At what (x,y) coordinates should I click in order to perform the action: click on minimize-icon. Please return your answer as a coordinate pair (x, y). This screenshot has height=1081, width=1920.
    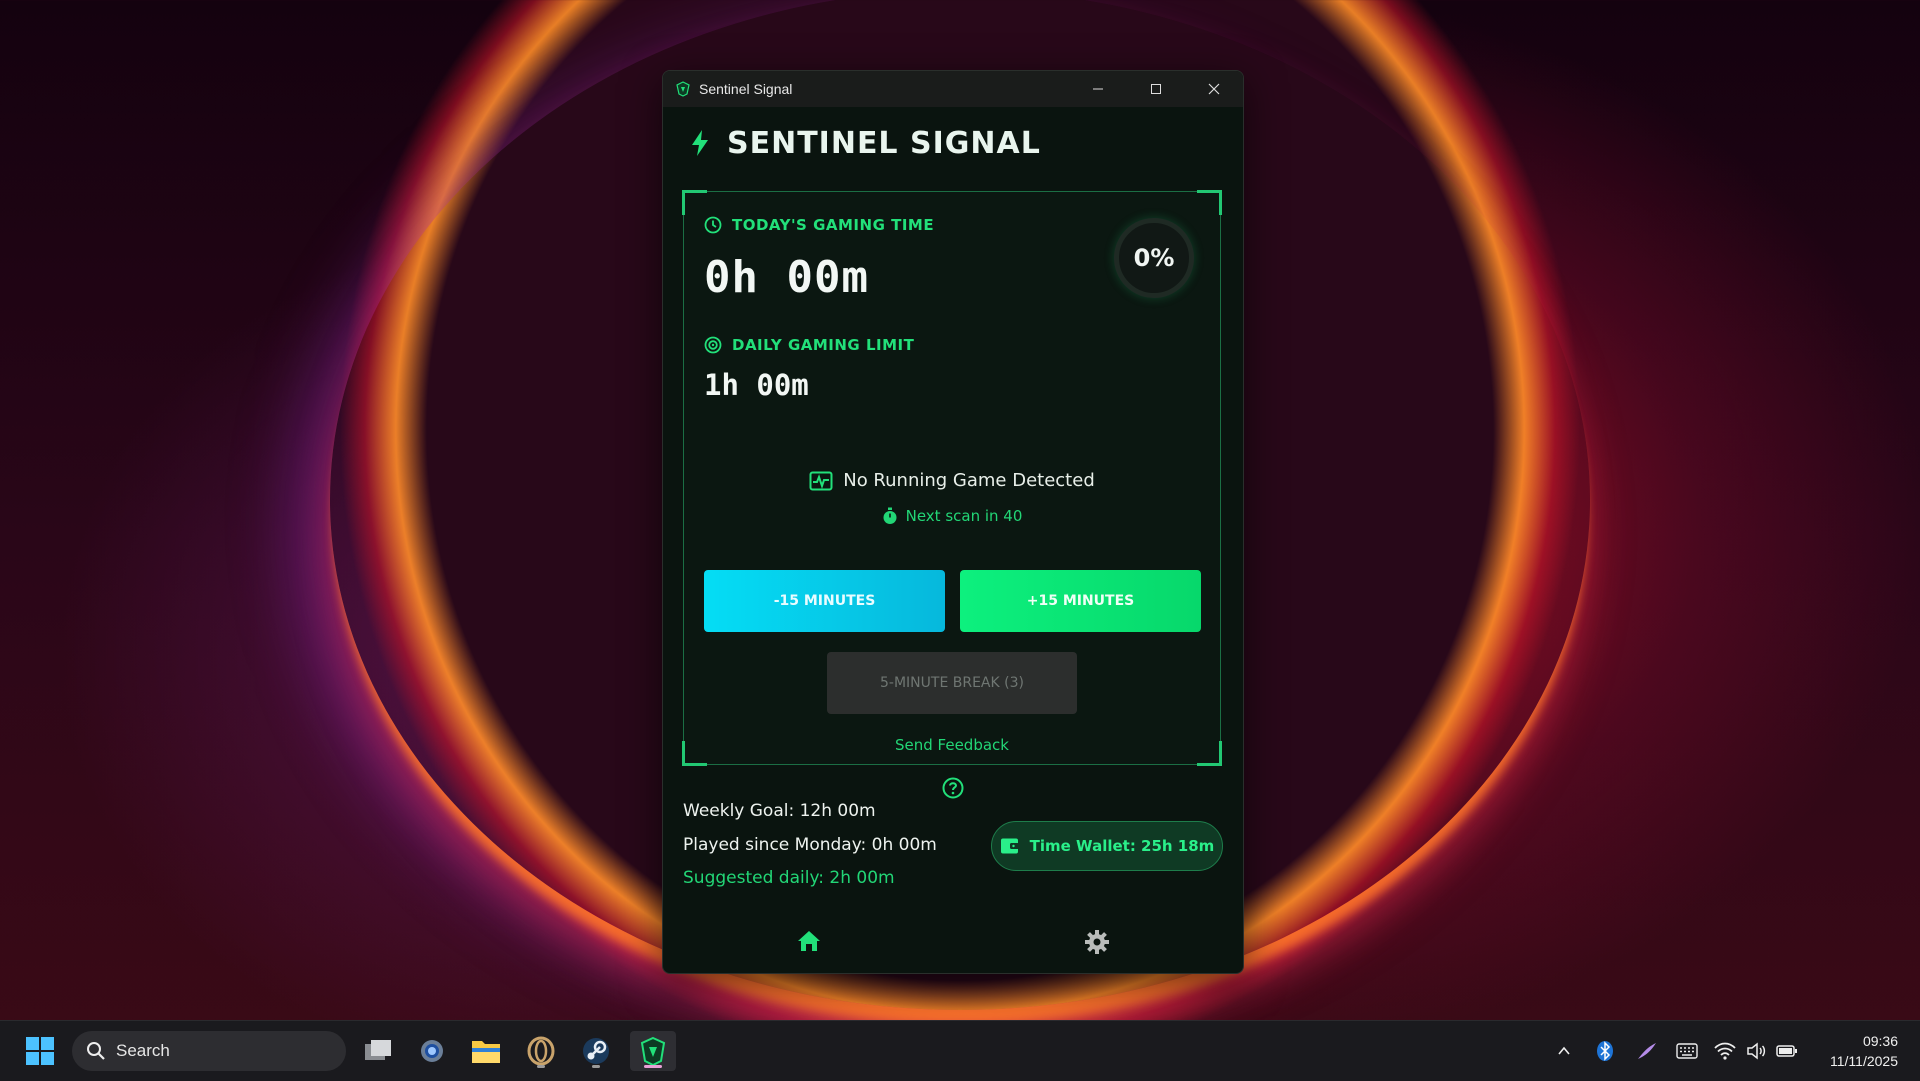
    Looking at the image, I should click on (1098, 89).